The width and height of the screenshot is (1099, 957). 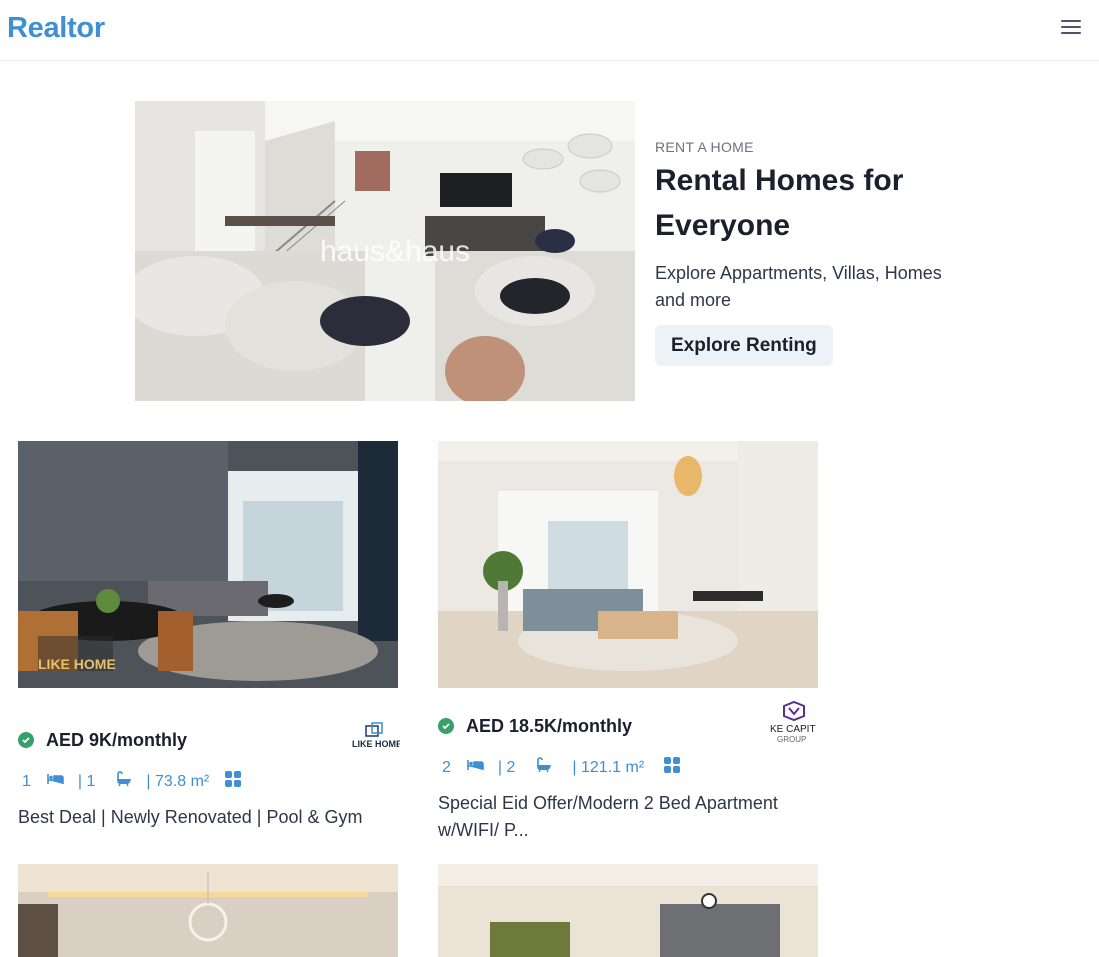 What do you see at coordinates (56, 28) in the screenshot?
I see `brand-logo: Realtor` at bounding box center [56, 28].